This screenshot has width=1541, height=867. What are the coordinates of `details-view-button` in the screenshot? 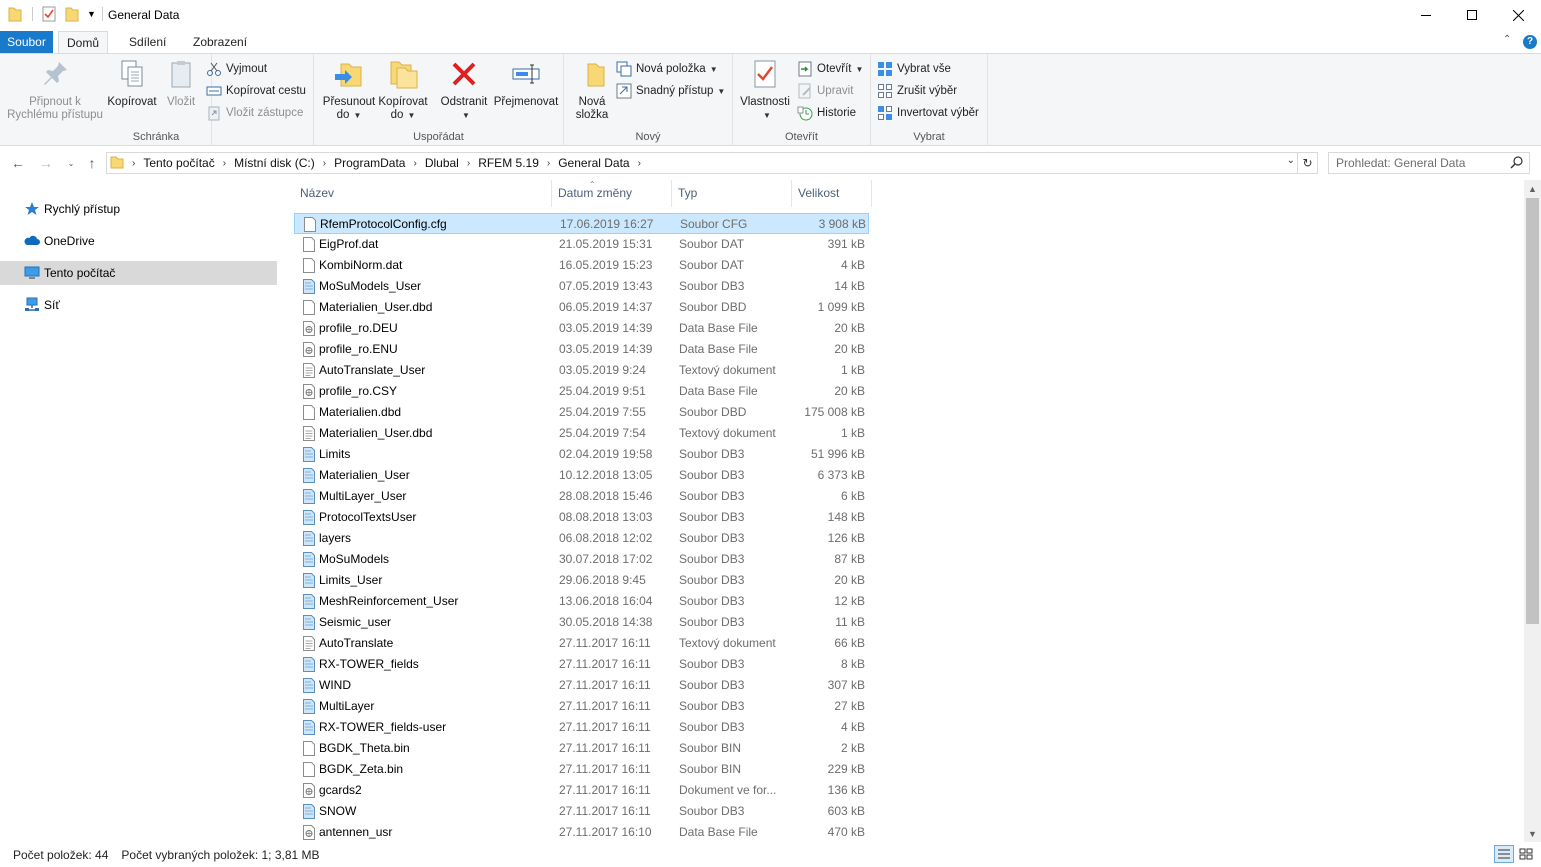 It's located at (1504, 854).